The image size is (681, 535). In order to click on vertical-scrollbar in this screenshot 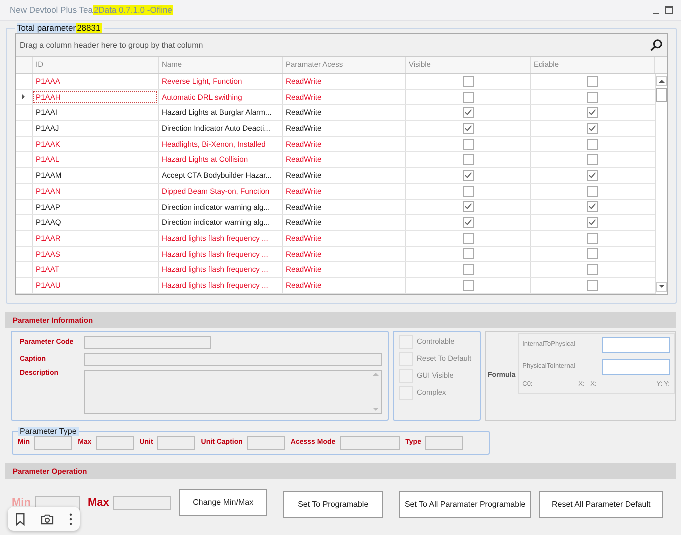, I will do `click(661, 184)`.